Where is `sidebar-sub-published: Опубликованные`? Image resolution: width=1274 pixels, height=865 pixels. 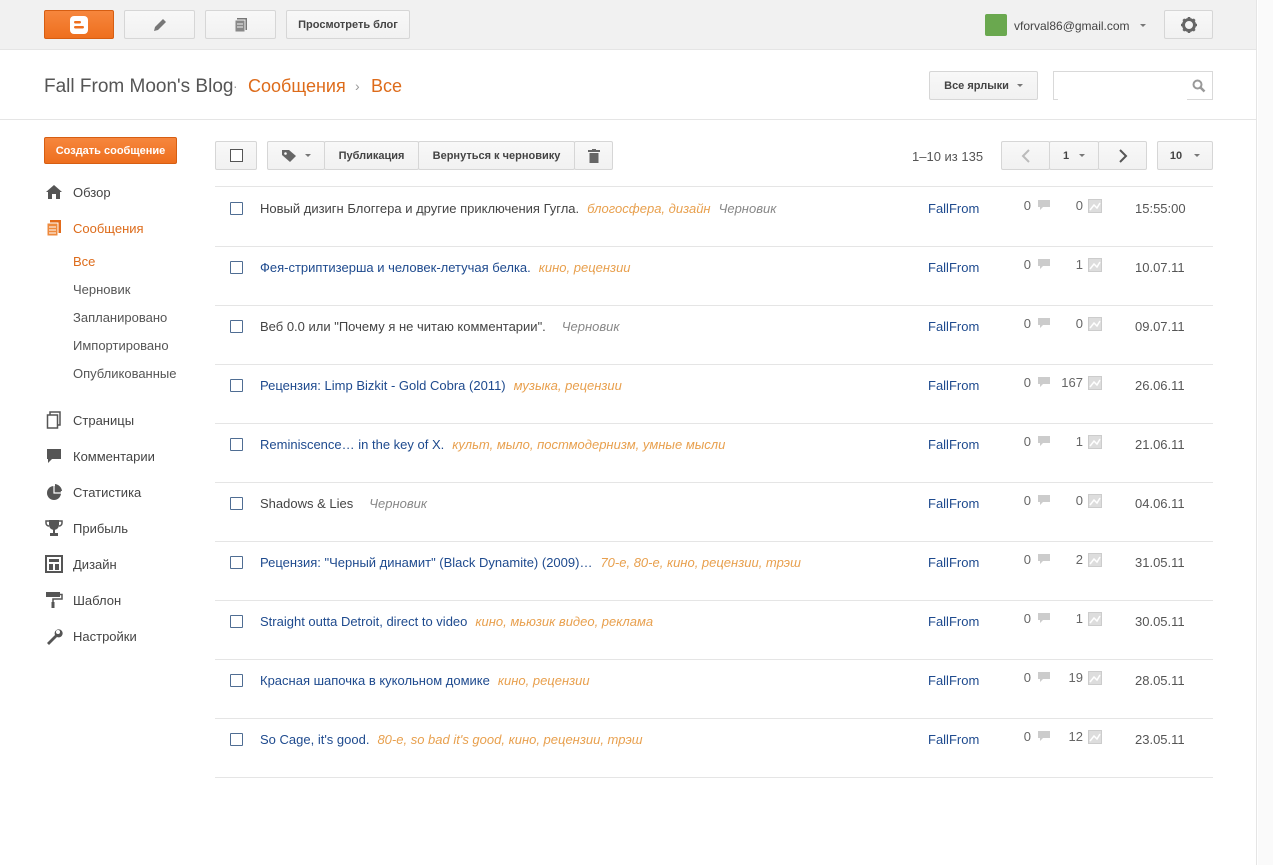 sidebar-sub-published: Опубликованные is located at coordinates (125, 373).